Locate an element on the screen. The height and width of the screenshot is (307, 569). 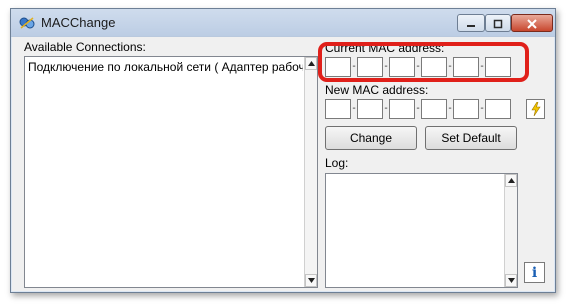
log-area is located at coordinates (421, 230).